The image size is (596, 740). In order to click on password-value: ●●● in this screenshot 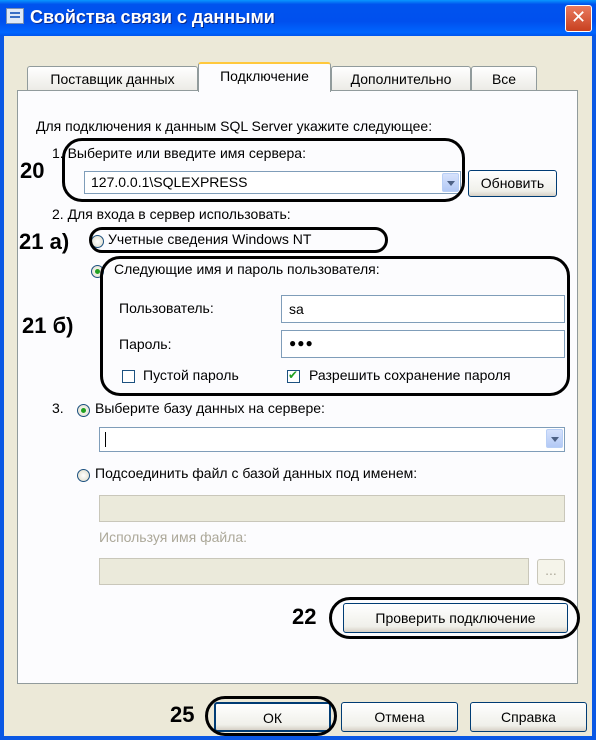, I will do `click(301, 343)`.